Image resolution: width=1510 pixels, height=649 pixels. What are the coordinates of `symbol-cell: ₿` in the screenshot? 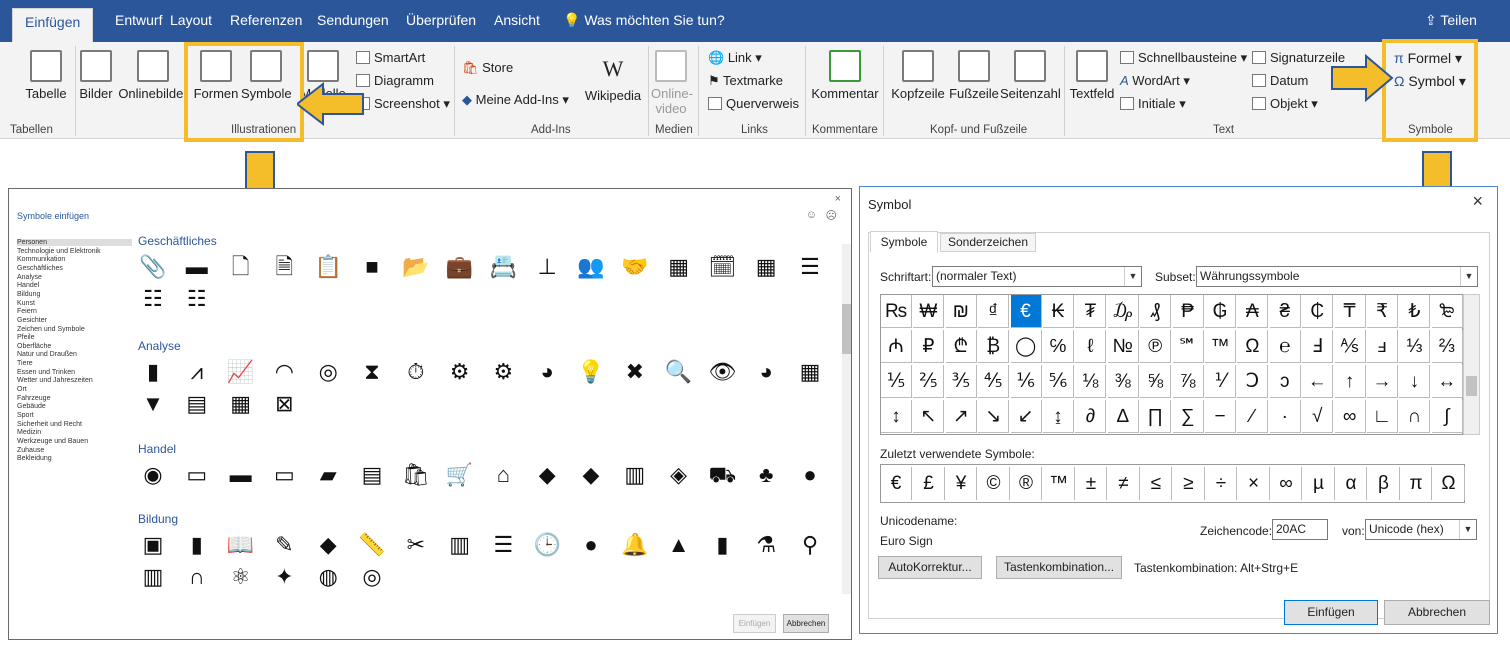 It's located at (994, 346).